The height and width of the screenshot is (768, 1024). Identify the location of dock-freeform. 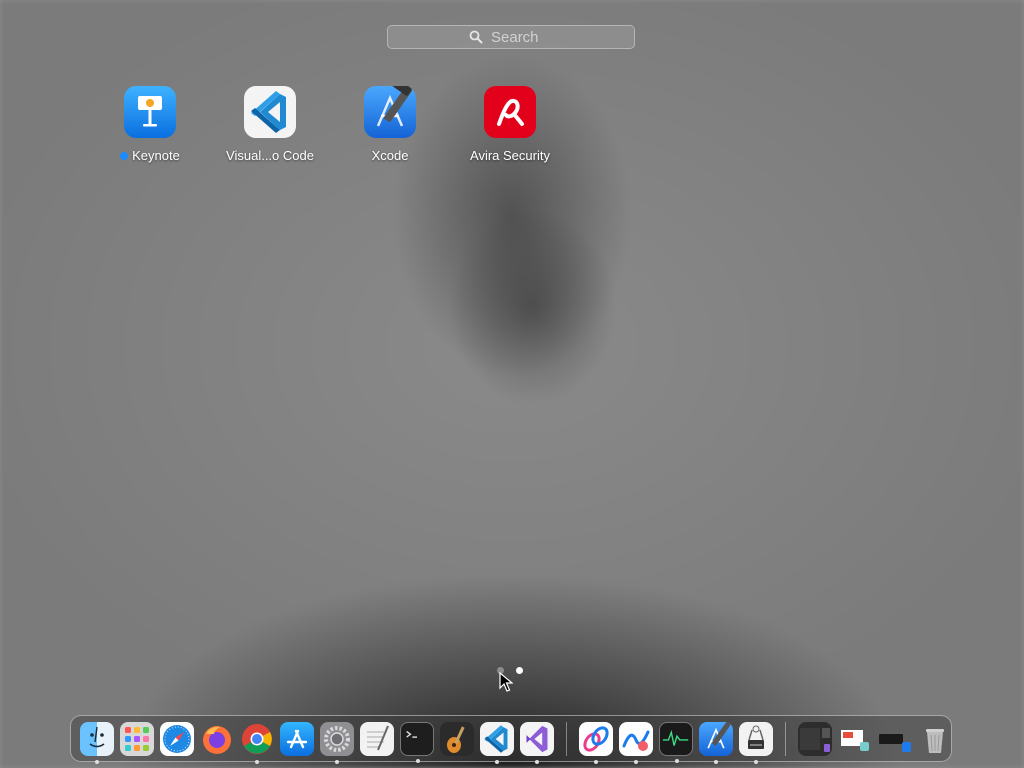
(636, 742).